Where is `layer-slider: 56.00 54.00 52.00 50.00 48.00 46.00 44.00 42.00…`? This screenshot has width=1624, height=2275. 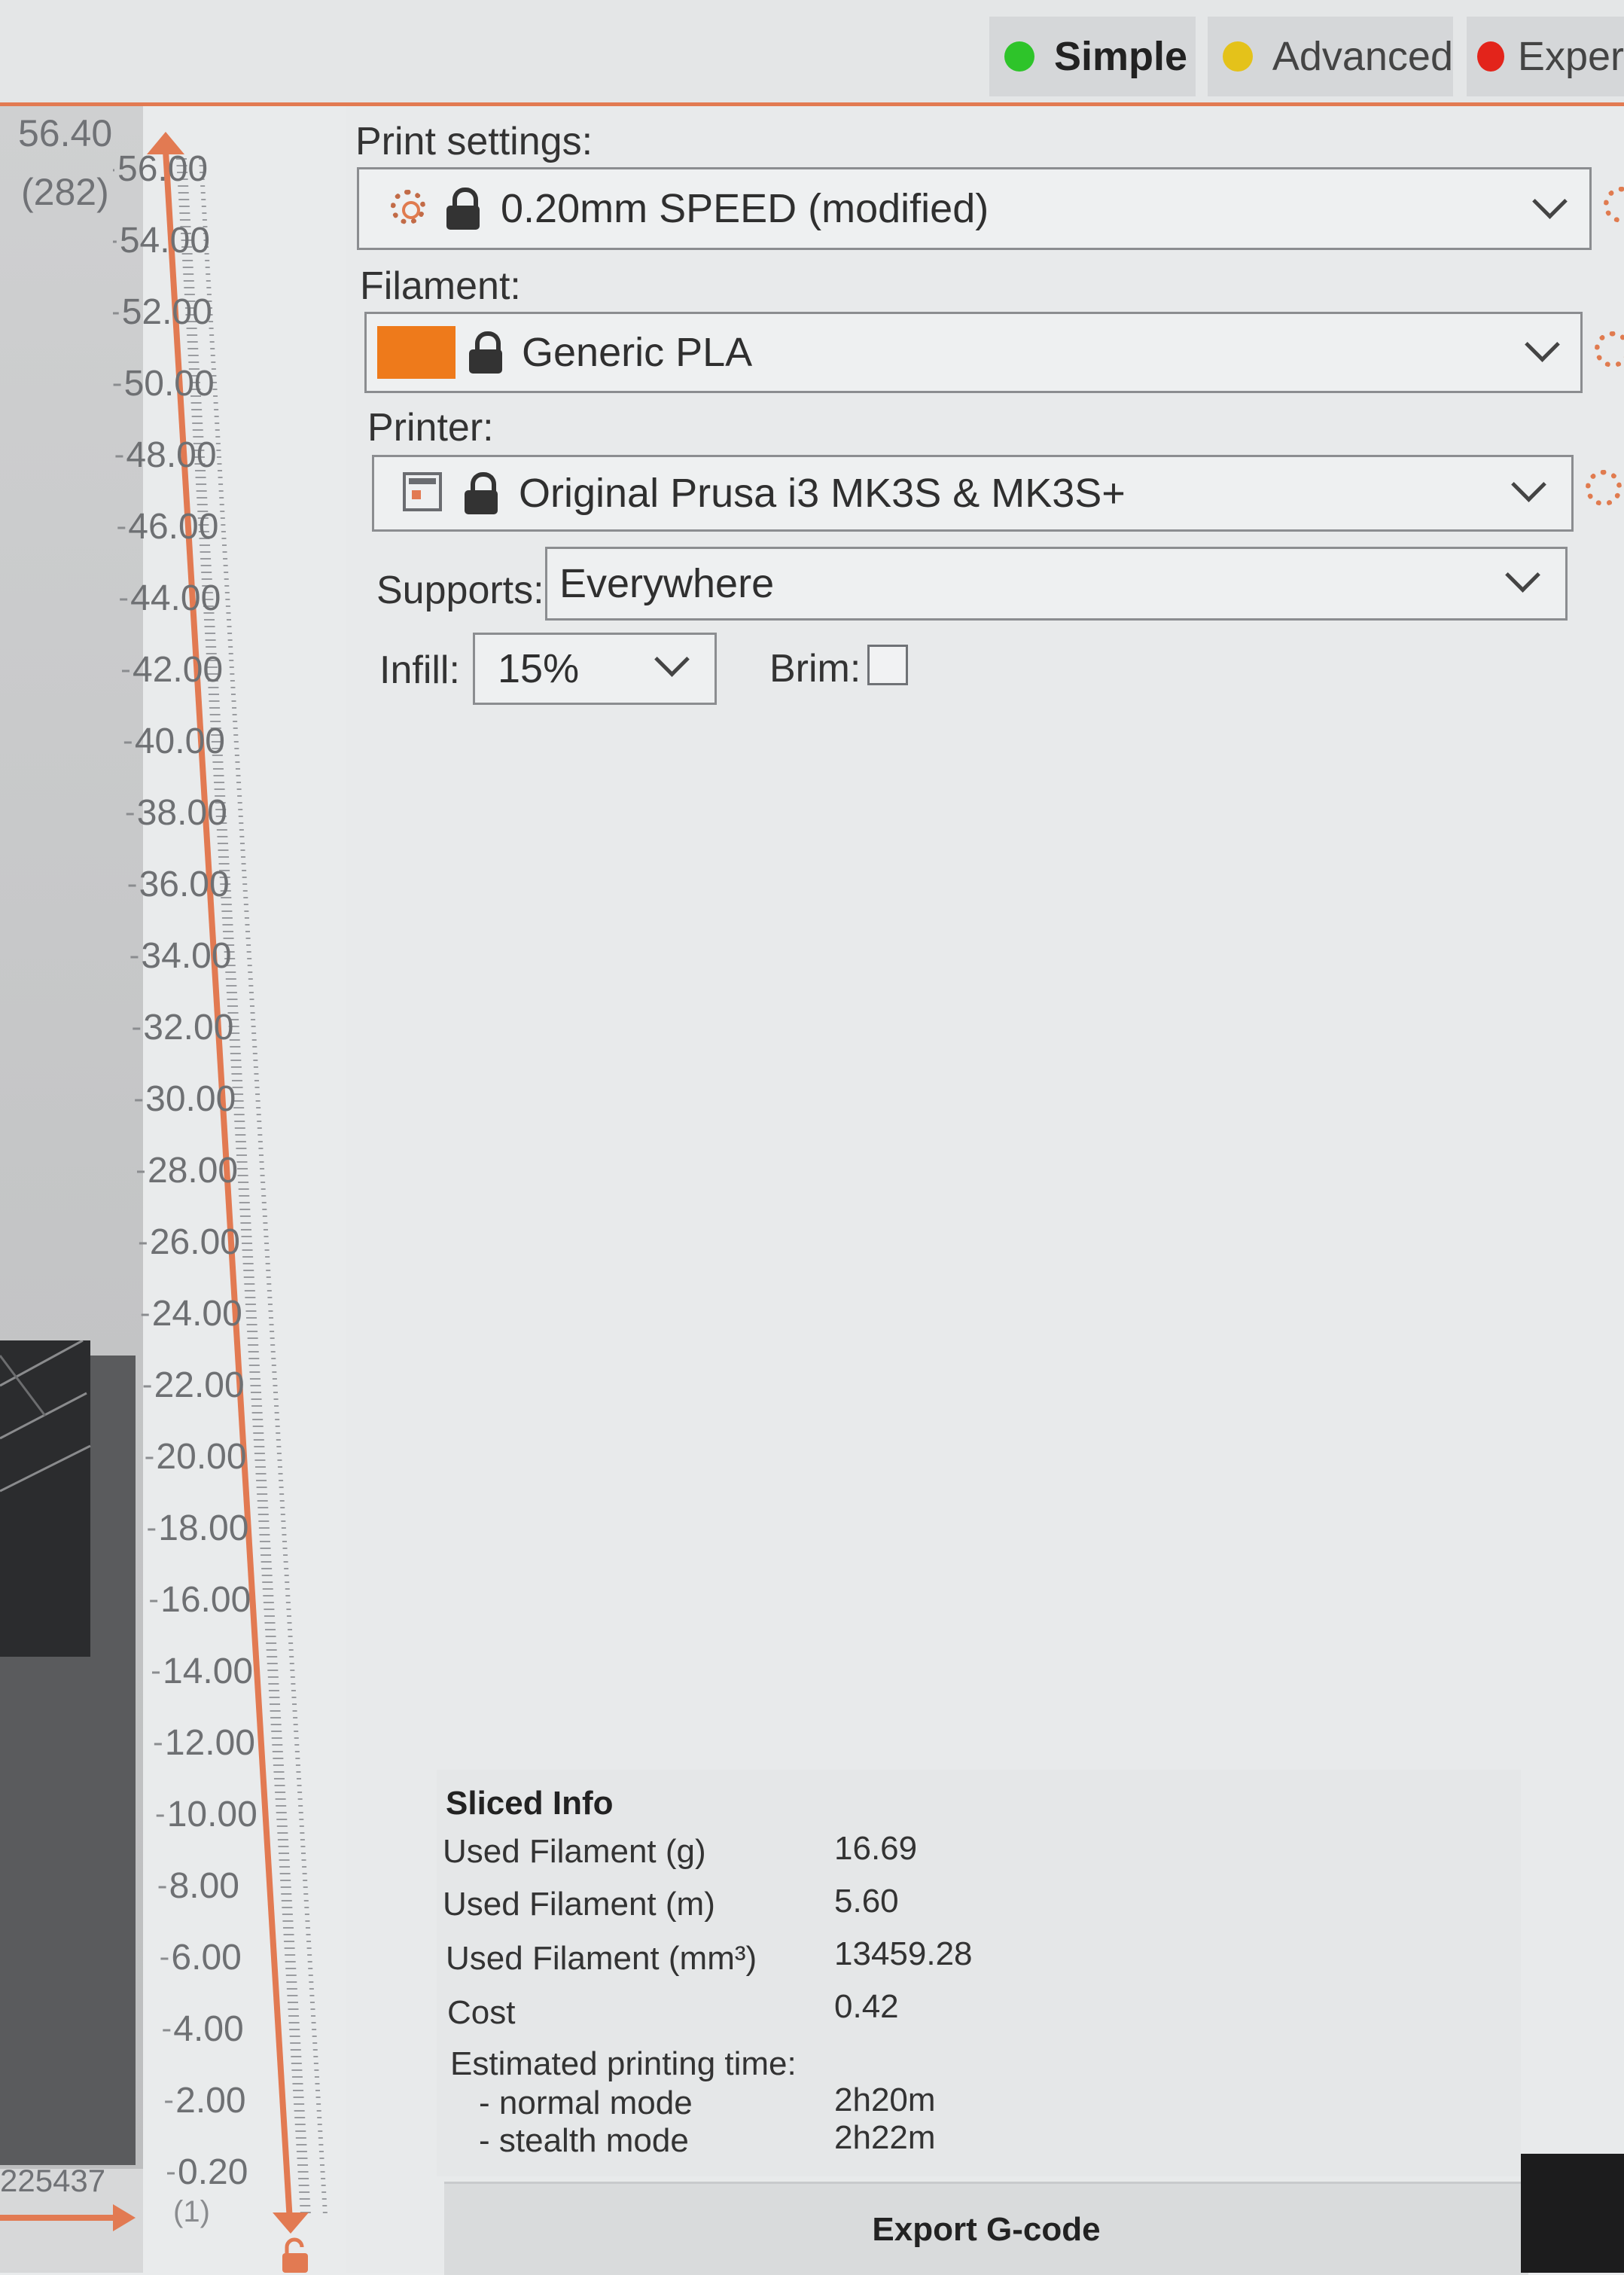
layer-slider: 56.00 54.00 52.00 50.00 48.00 46.00 44.00 42.00… is located at coordinates (233, 1196).